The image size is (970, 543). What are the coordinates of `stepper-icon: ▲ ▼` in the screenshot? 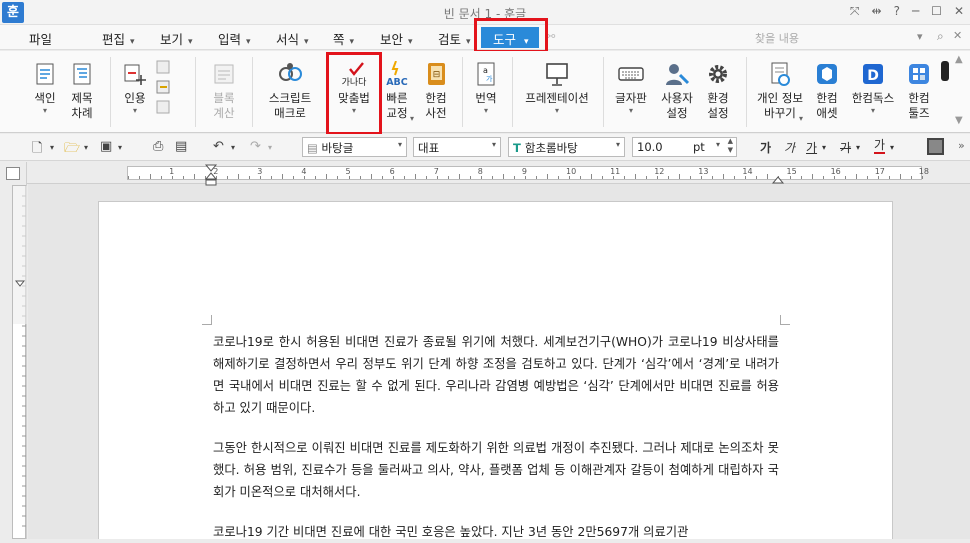 It's located at (730, 146).